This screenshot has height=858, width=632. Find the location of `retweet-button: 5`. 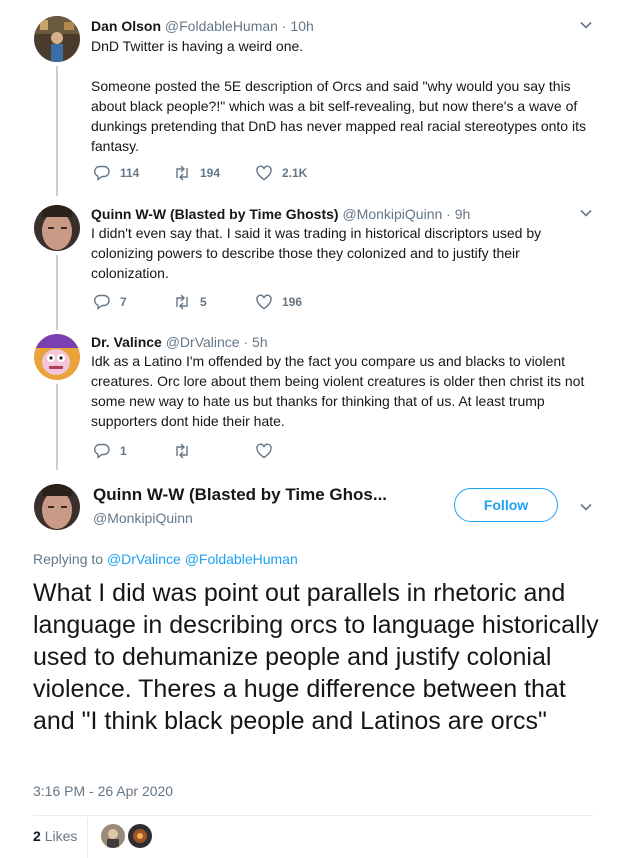

retweet-button: 5 is located at coordinates (190, 302).